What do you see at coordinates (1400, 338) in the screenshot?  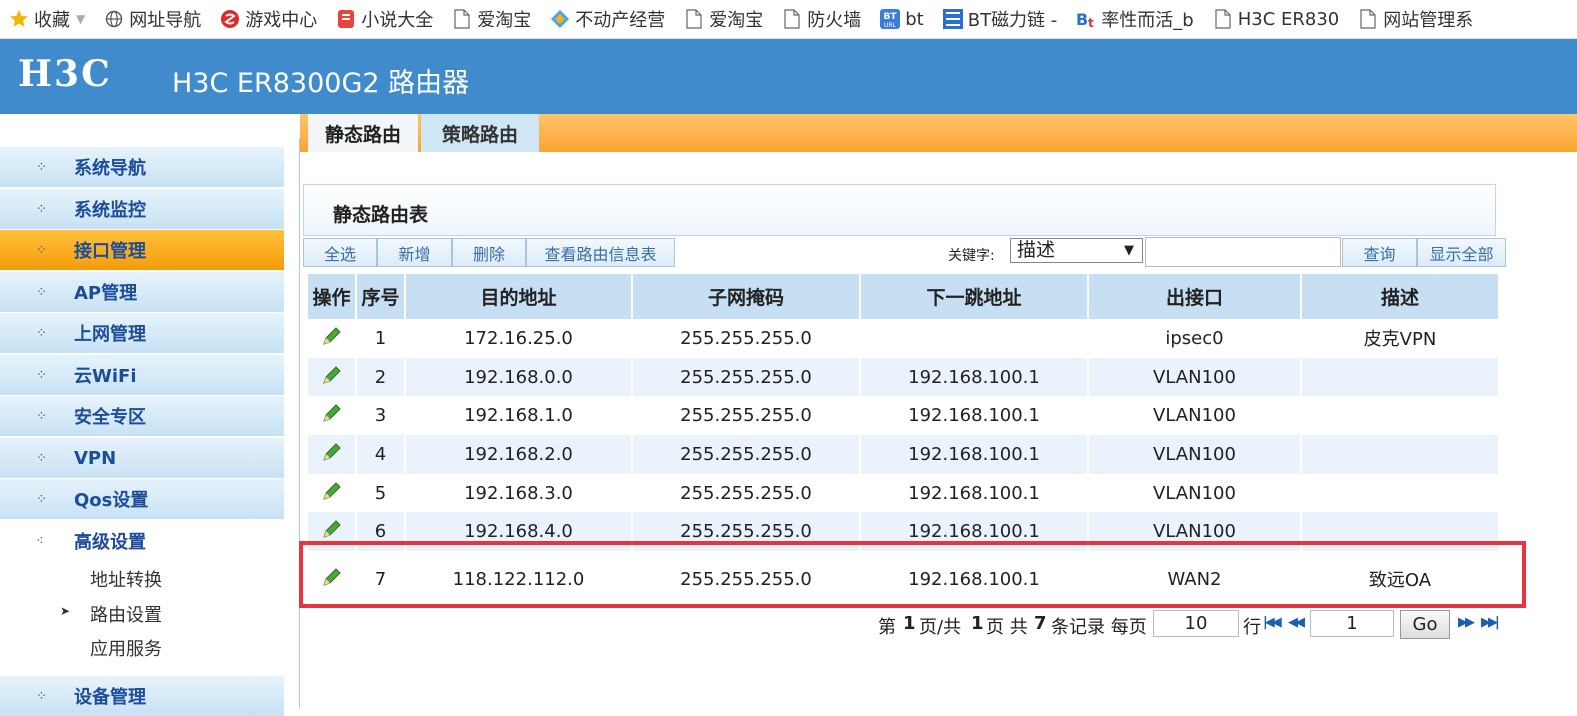 I see `cell-desc: 皮克VPN` at bounding box center [1400, 338].